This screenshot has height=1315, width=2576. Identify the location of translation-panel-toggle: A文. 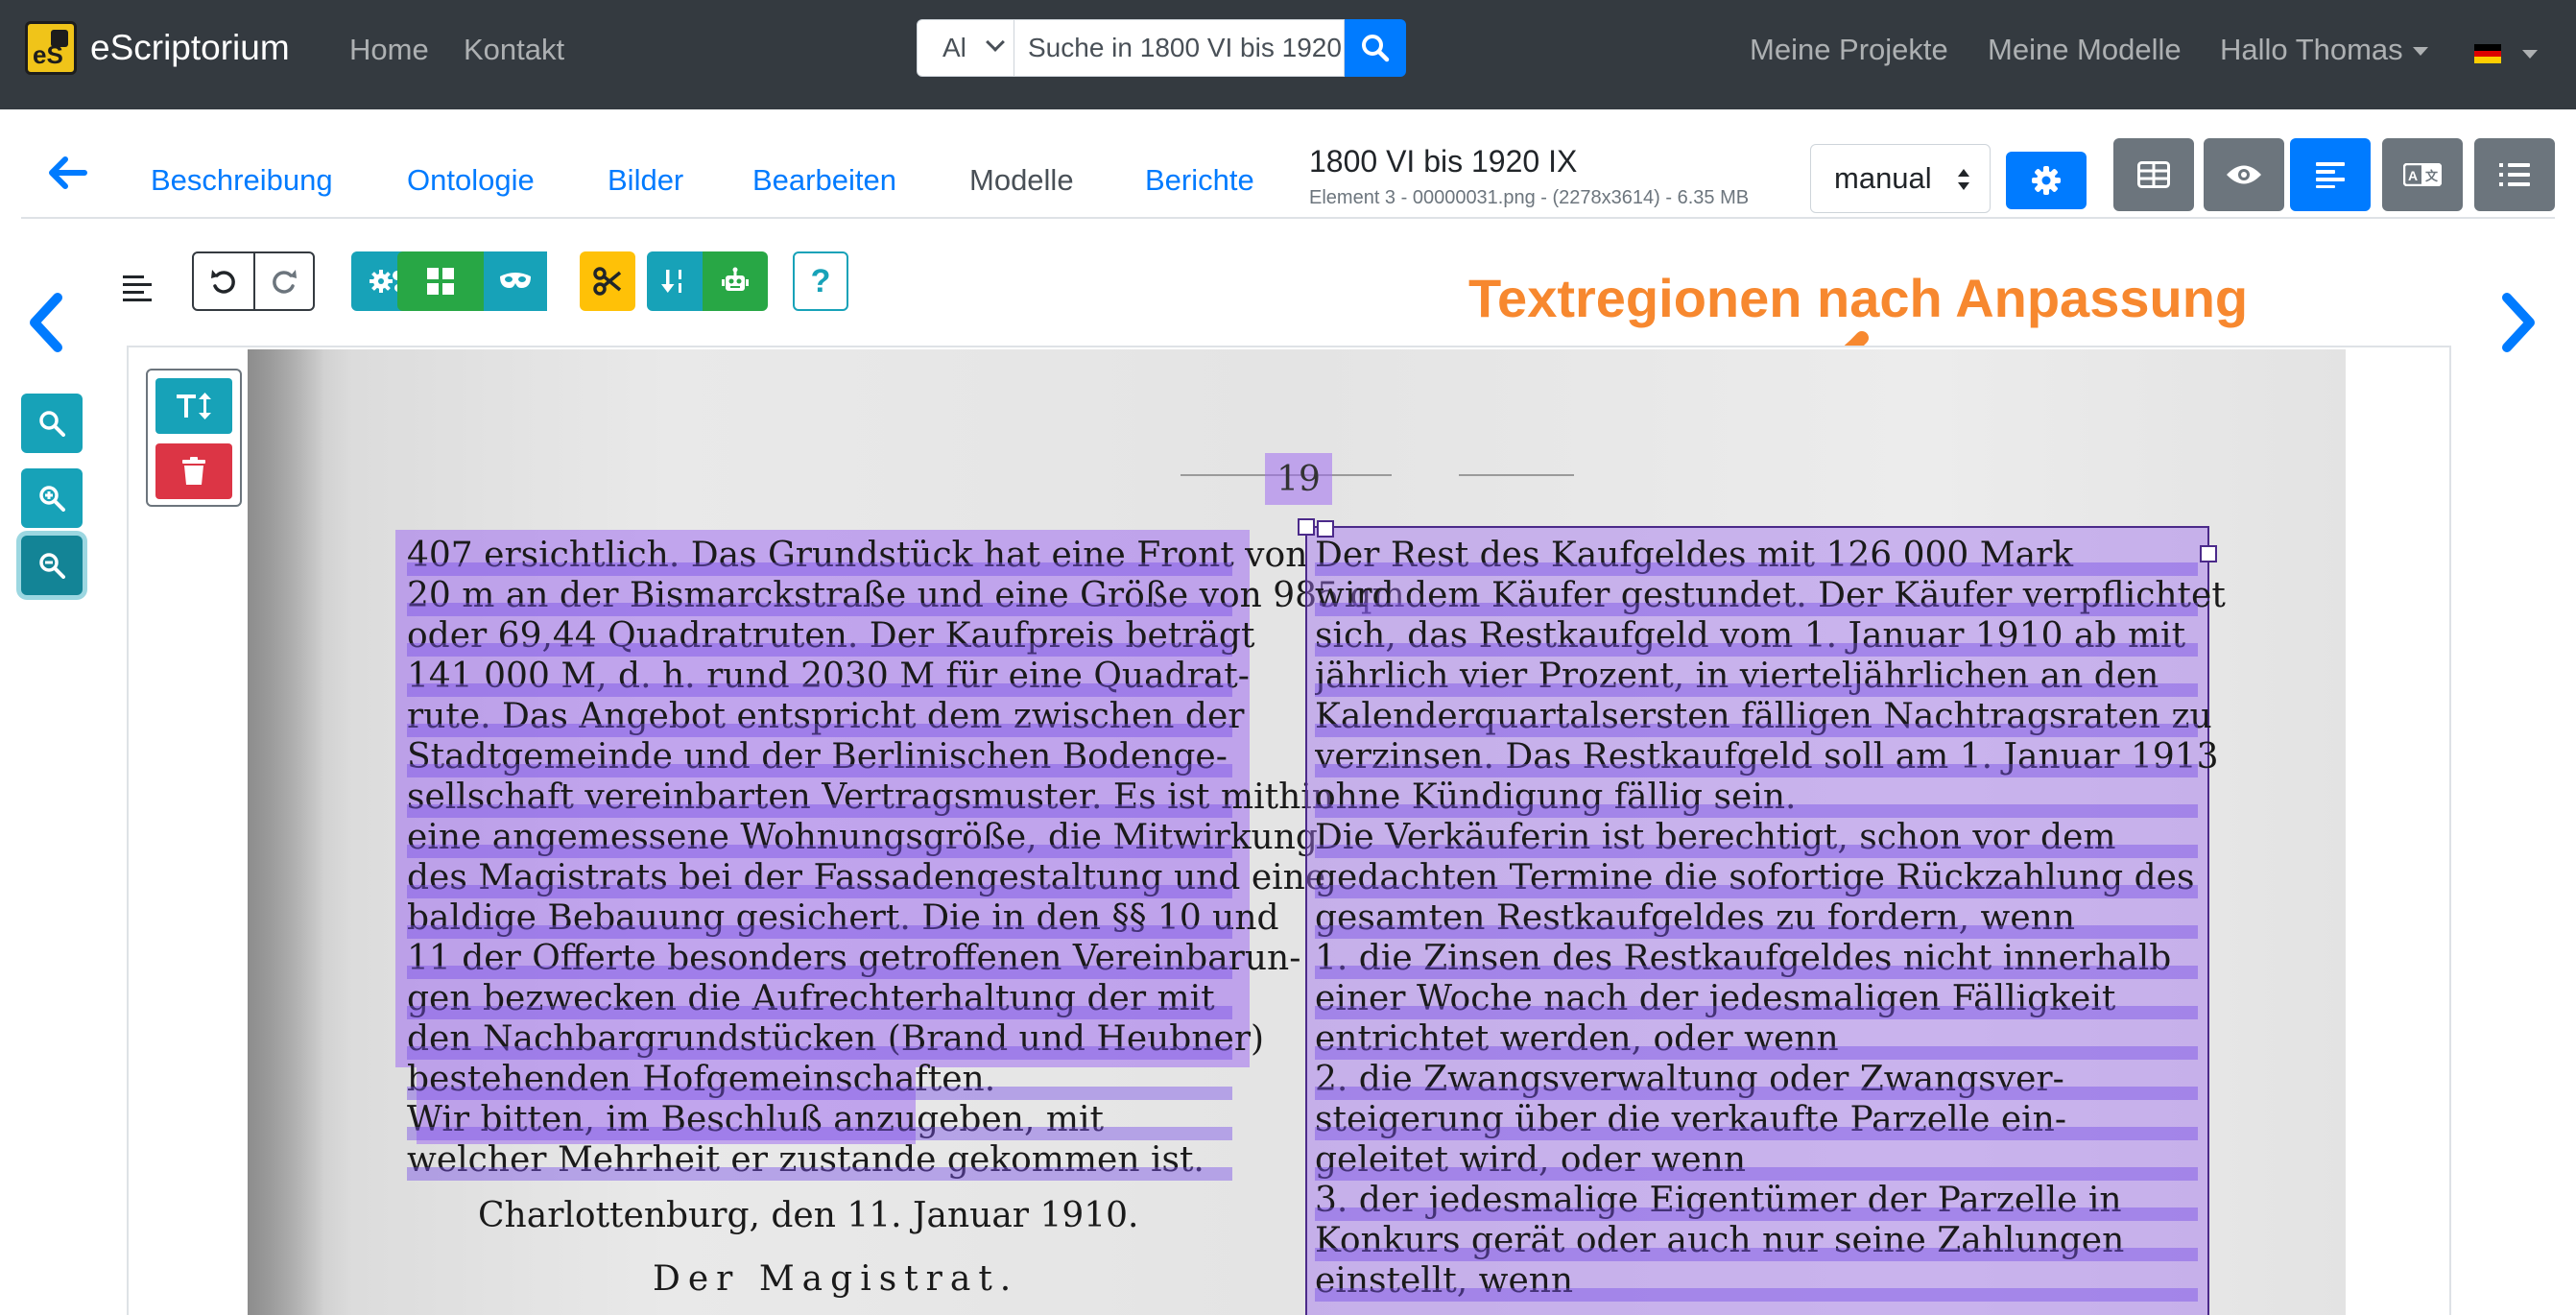
(2422, 174).